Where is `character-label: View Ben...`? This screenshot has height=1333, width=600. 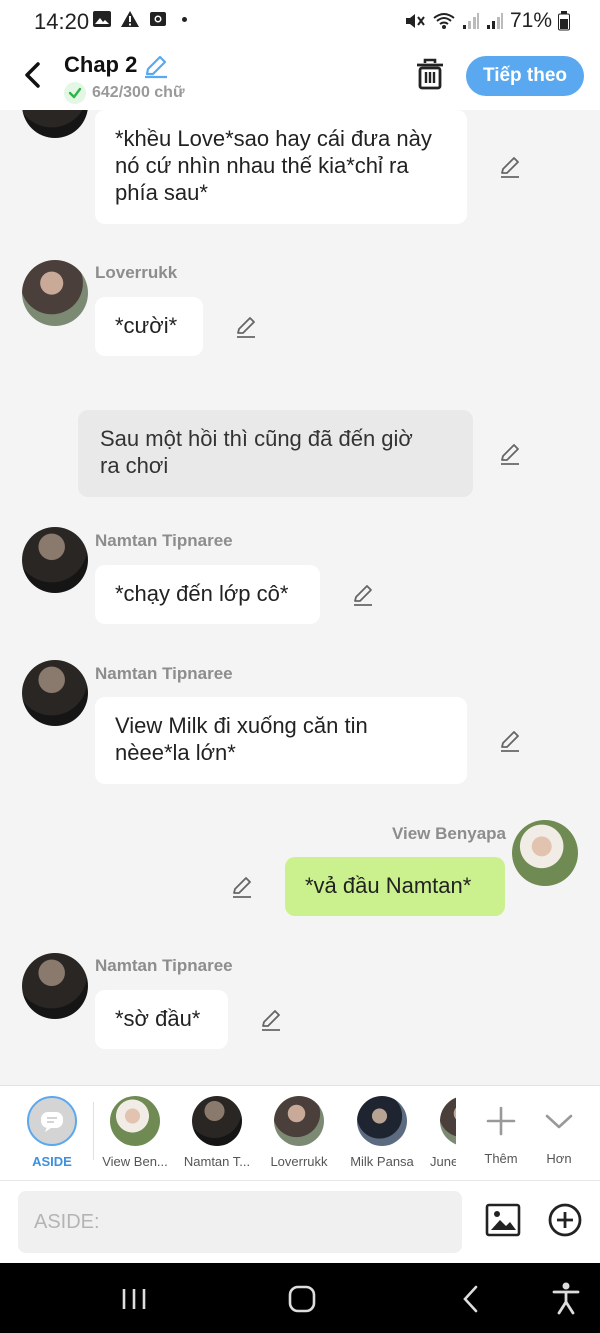
character-label: View Ben... is located at coordinates (135, 1161).